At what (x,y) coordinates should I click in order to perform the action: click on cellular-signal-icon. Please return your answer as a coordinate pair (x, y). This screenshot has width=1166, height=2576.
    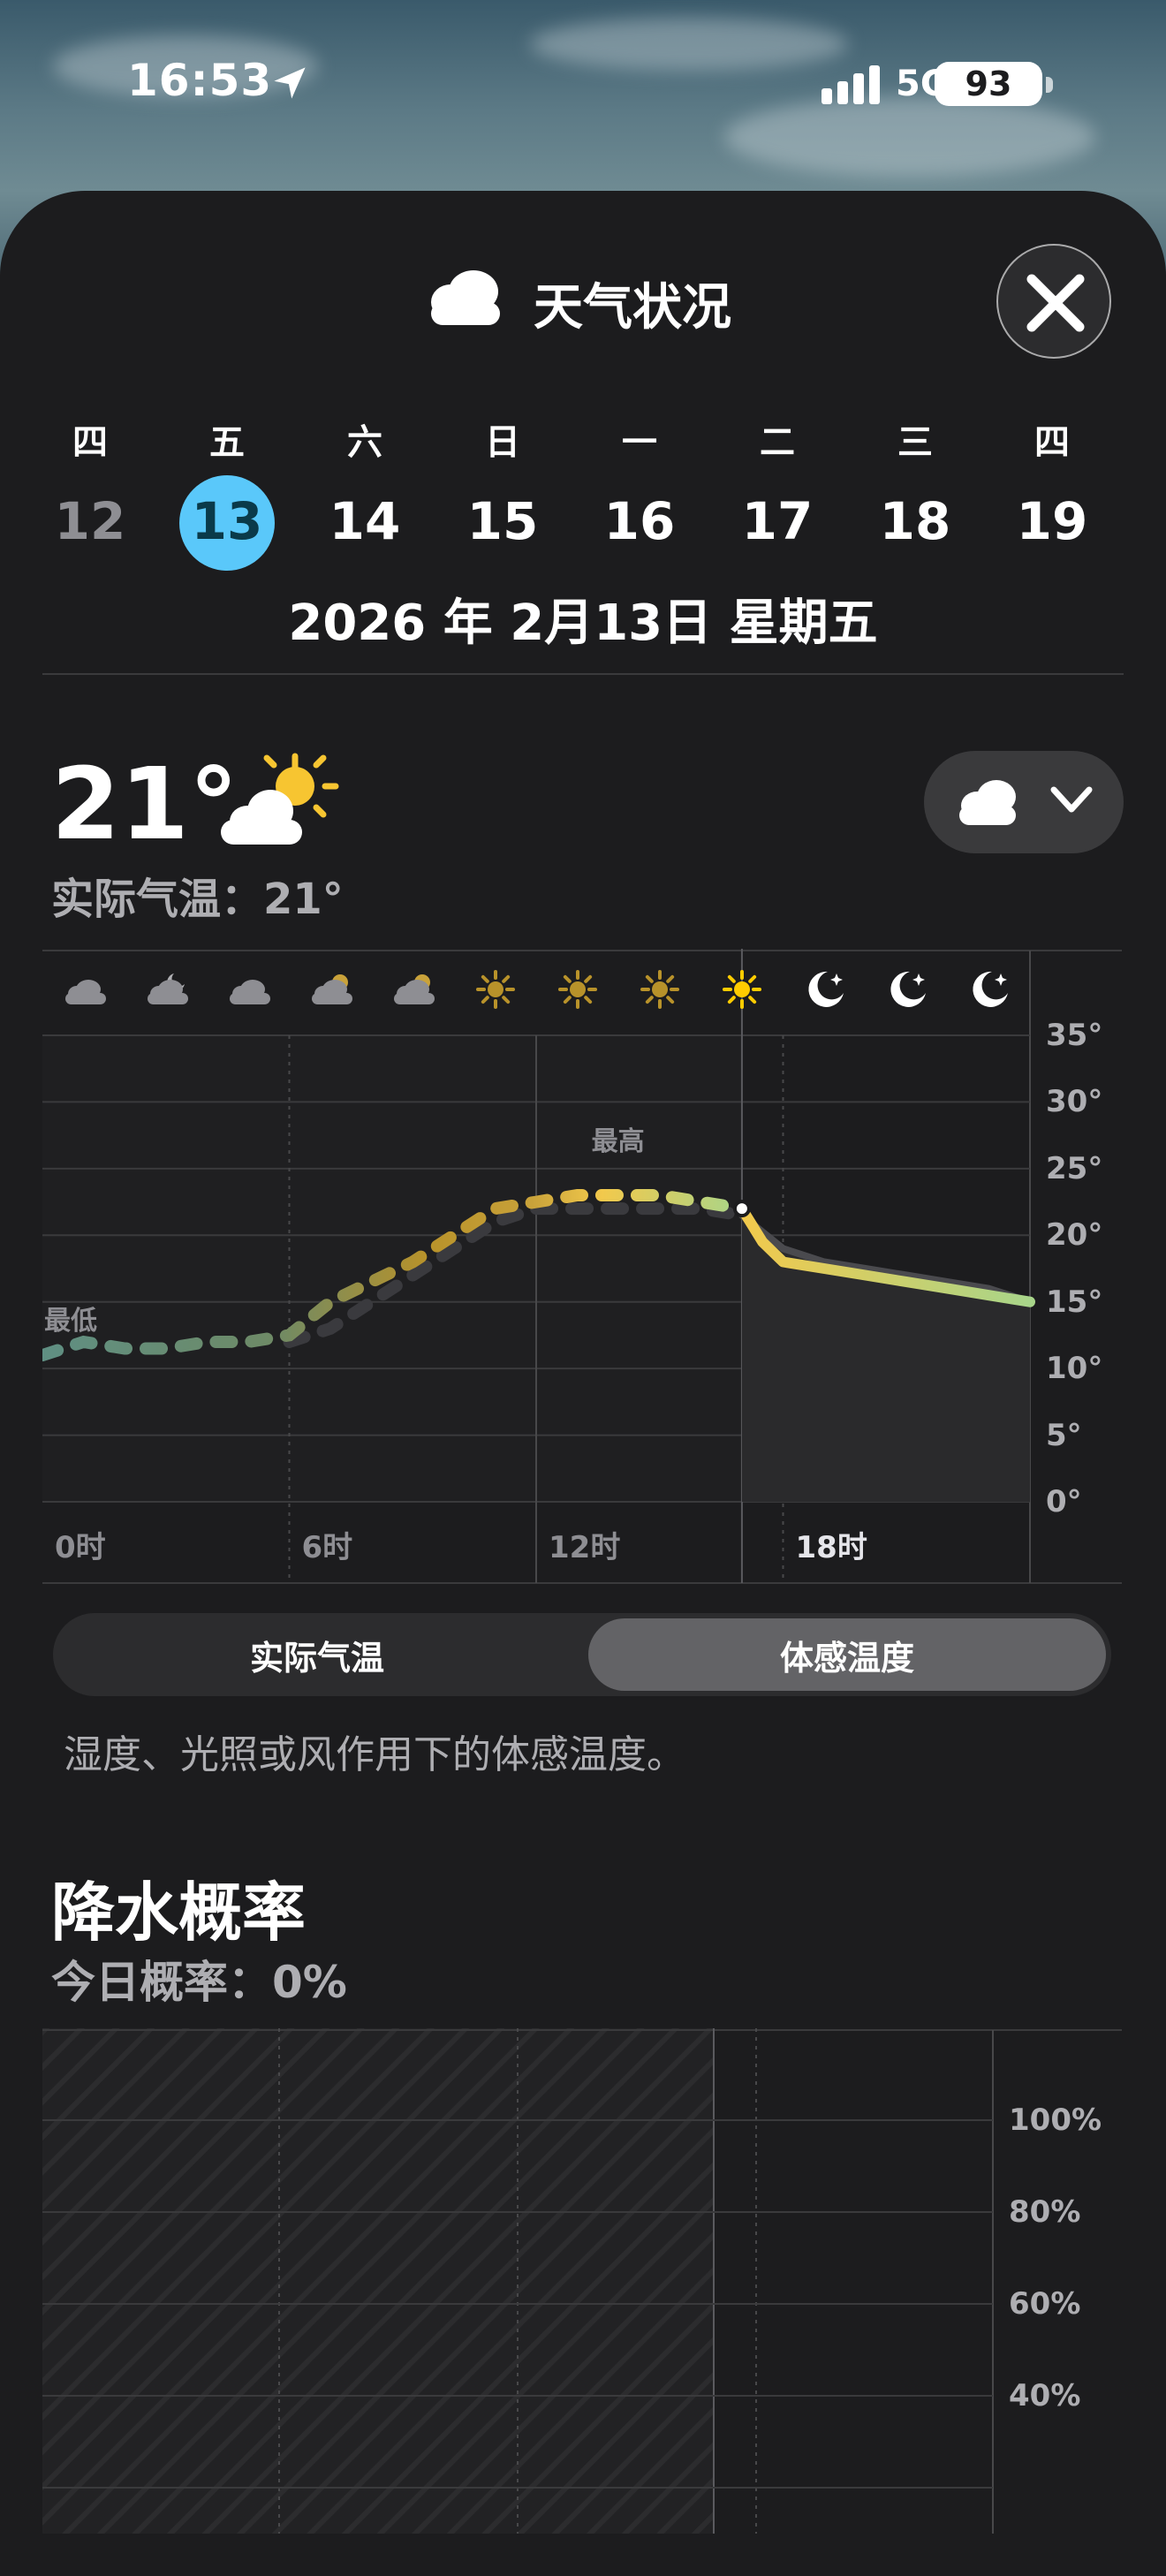
    Looking at the image, I should click on (851, 85).